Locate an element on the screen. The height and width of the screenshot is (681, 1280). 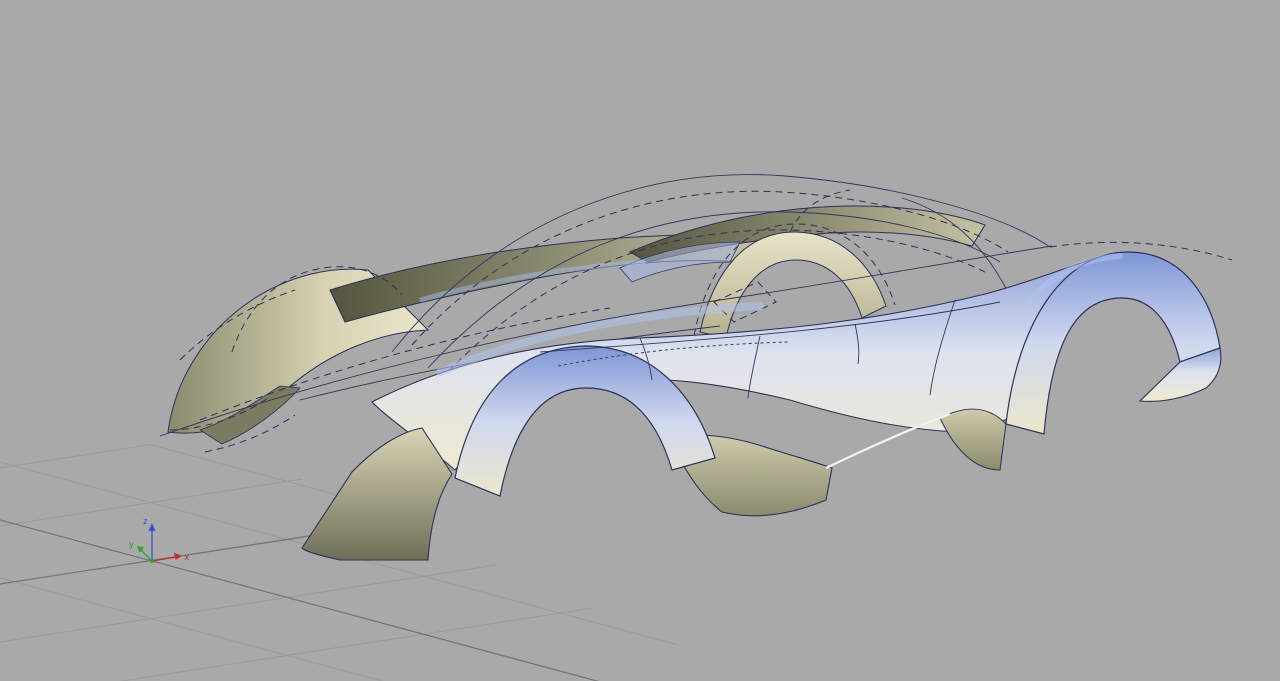
axis-y-label: y is located at coordinates (132, 545).